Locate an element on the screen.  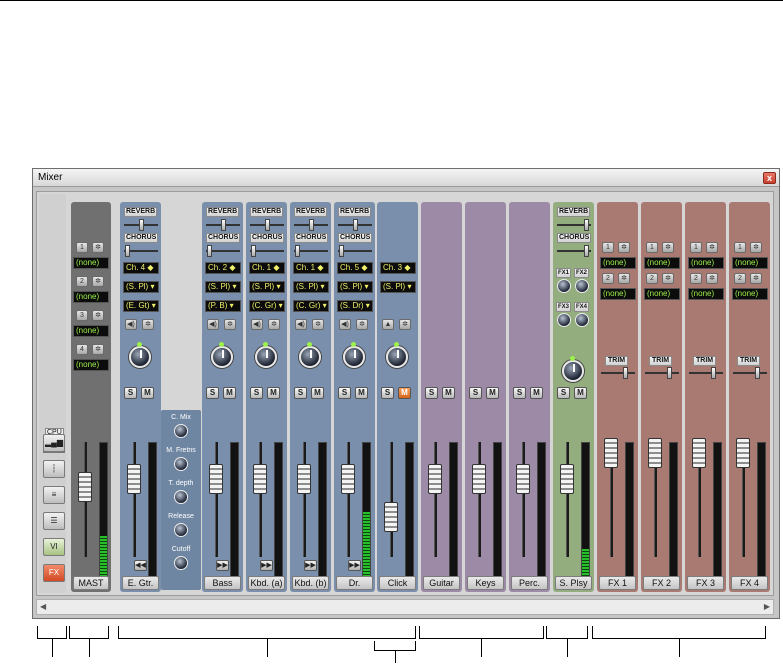
channel-name: Dr. is located at coordinates (354, 583).